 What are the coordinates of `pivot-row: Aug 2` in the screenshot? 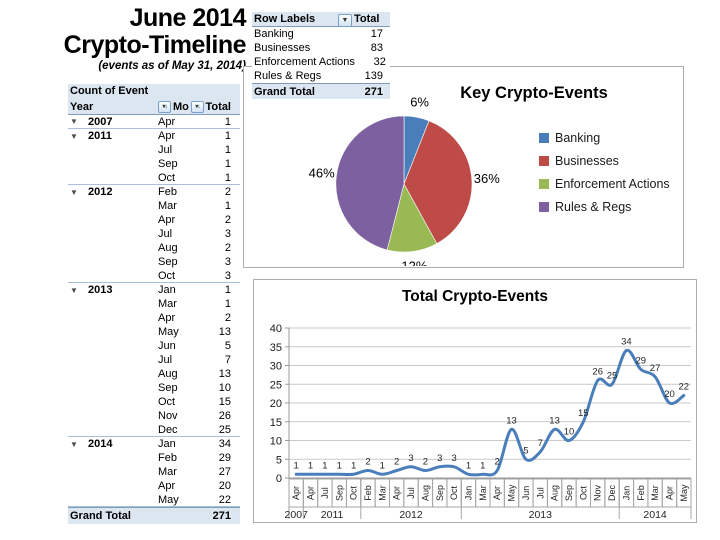 It's located at (154, 248).